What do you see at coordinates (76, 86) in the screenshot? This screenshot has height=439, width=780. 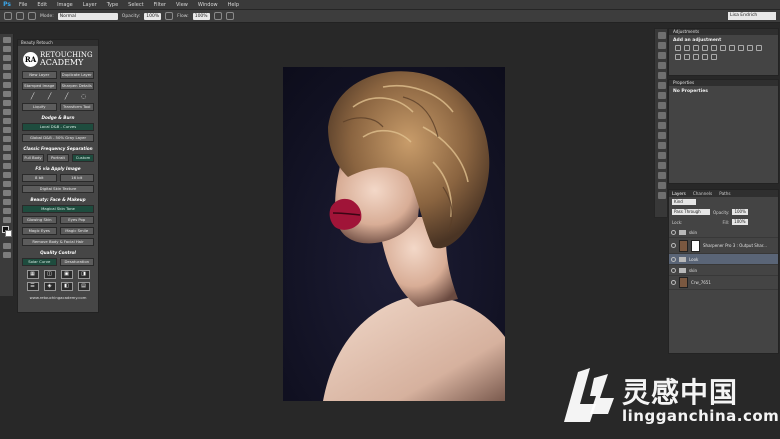 I see `sharpen-details-button: Sharpen Details` at bounding box center [76, 86].